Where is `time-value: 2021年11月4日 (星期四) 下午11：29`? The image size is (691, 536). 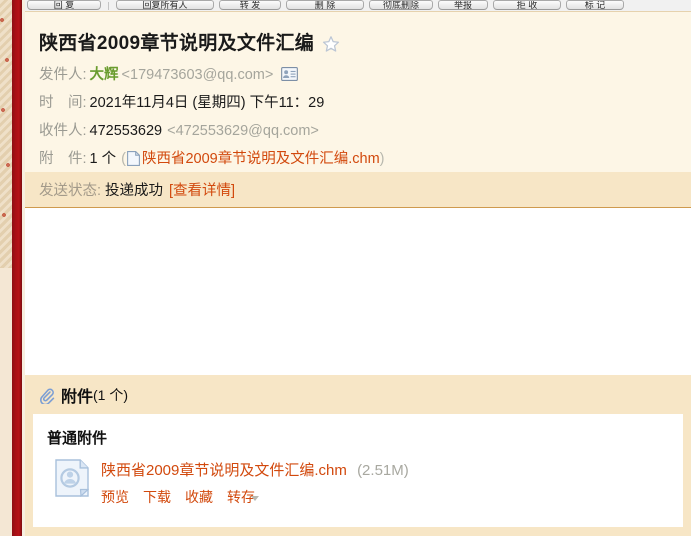
time-value: 2021年11月4日 (星期四) 下午11：29 is located at coordinates (207, 103).